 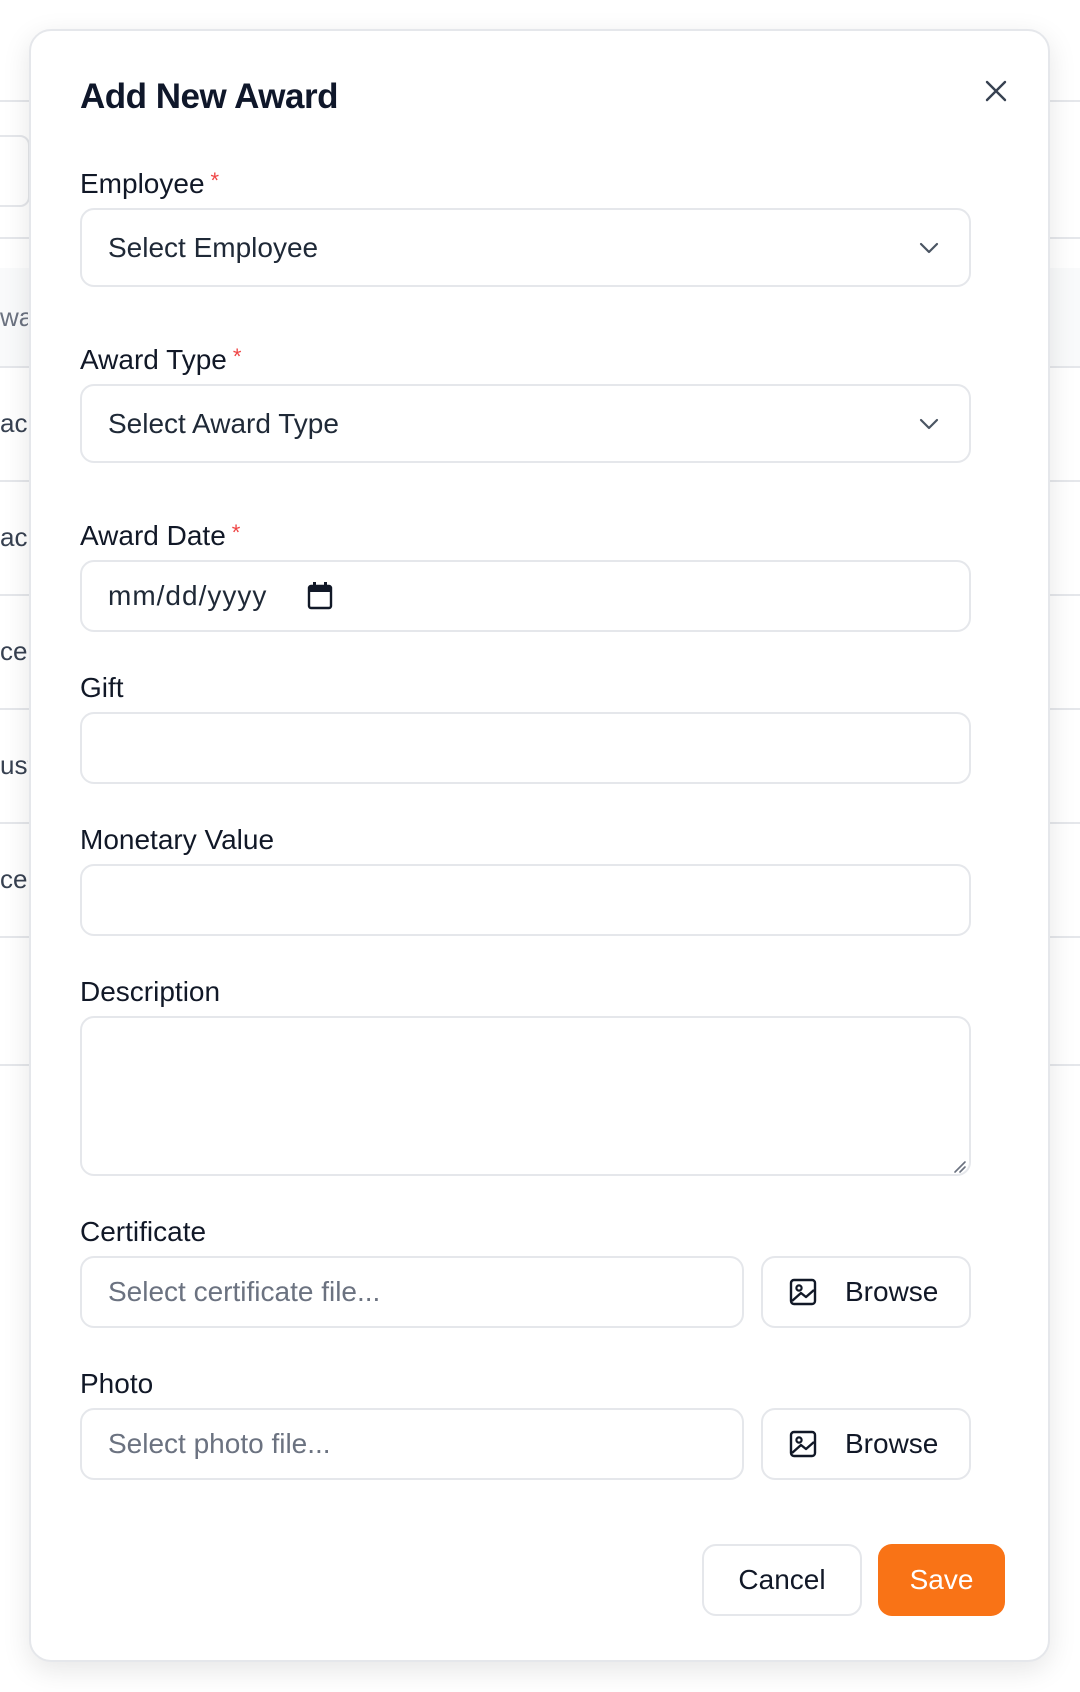 What do you see at coordinates (188, 595) in the screenshot?
I see `award-date-placeholder: mm/dd/yyyy` at bounding box center [188, 595].